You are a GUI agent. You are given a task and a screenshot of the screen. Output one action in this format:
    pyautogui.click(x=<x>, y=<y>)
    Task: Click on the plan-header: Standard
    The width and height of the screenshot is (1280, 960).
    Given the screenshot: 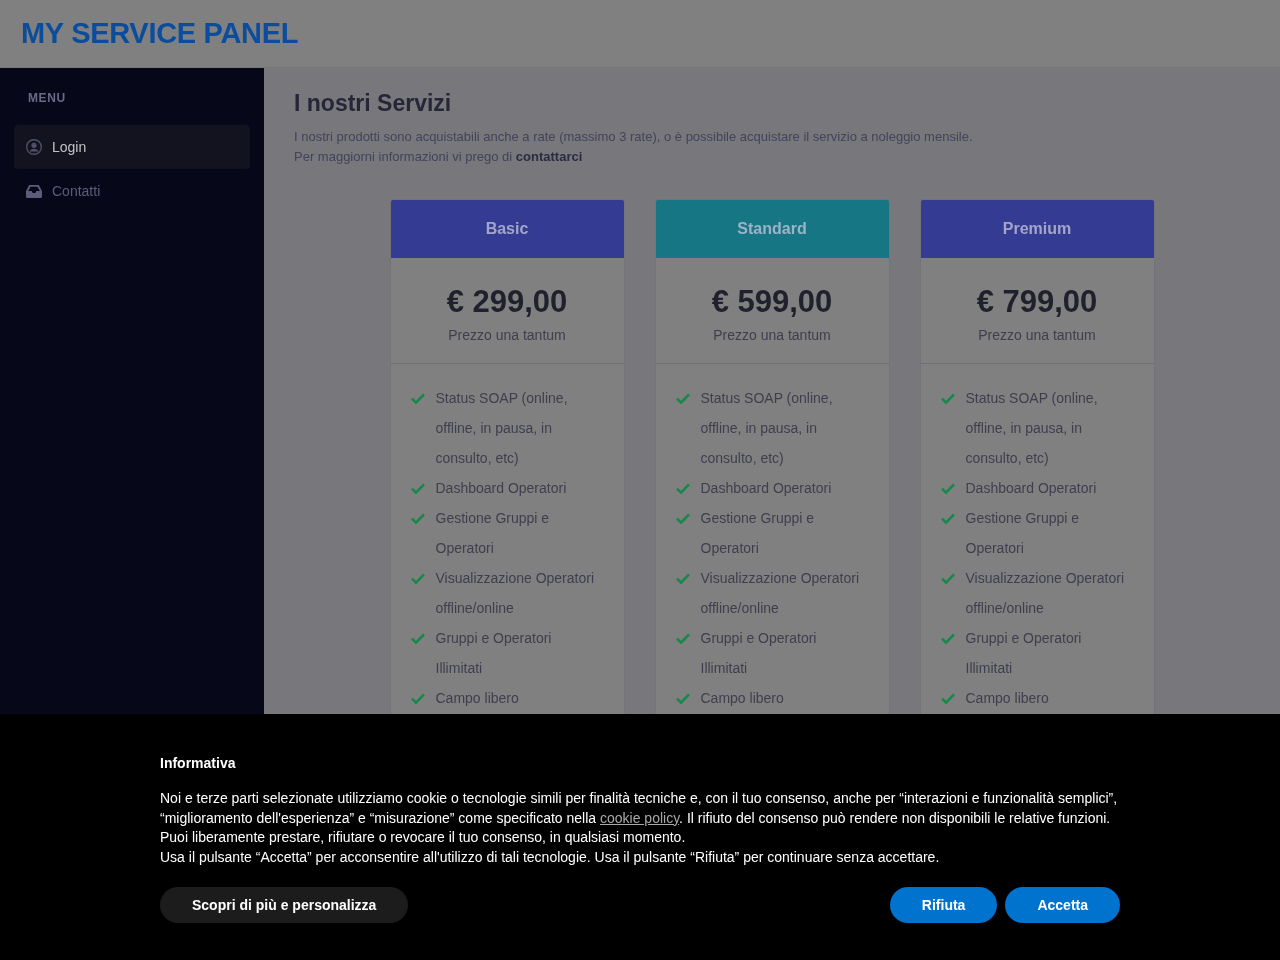 What is the action you would take?
    pyautogui.click(x=772, y=229)
    